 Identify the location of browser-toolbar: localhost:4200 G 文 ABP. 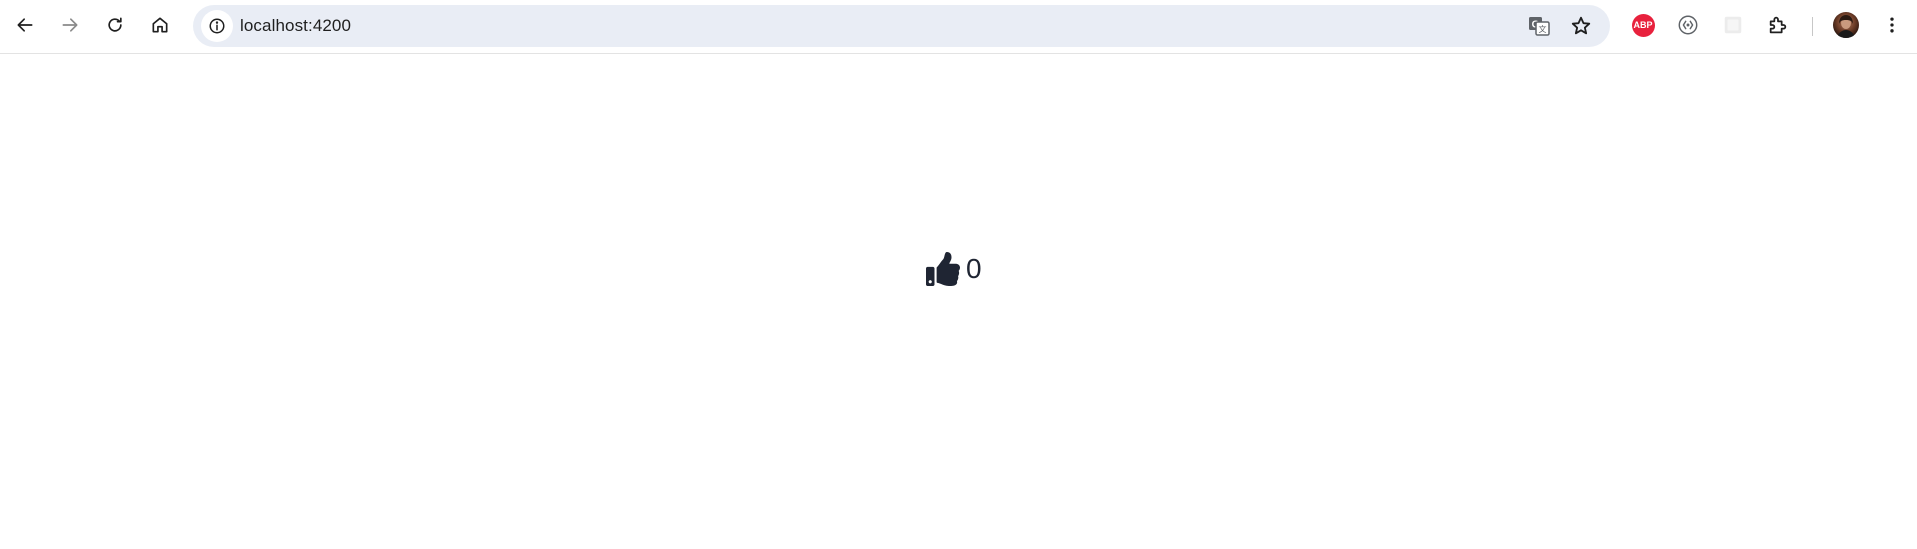
(958, 27).